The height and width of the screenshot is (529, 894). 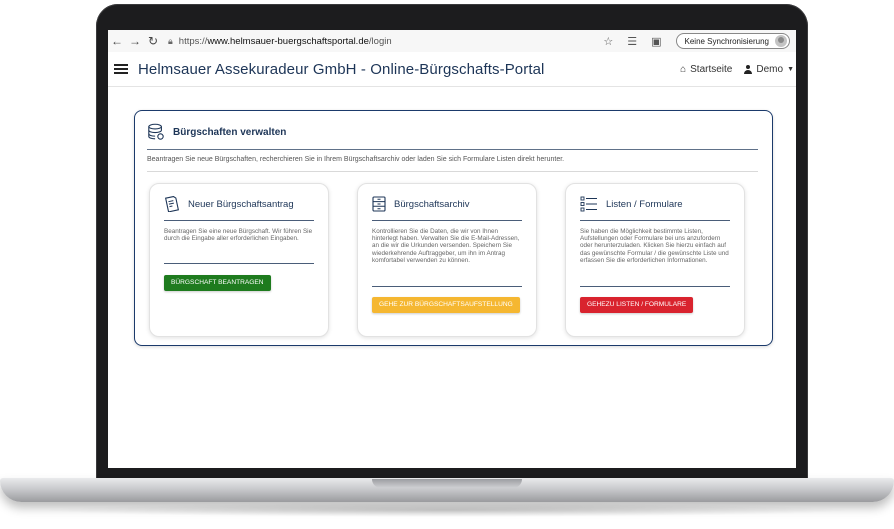 I want to click on reload-icon: ↻, so click(x=153, y=41).